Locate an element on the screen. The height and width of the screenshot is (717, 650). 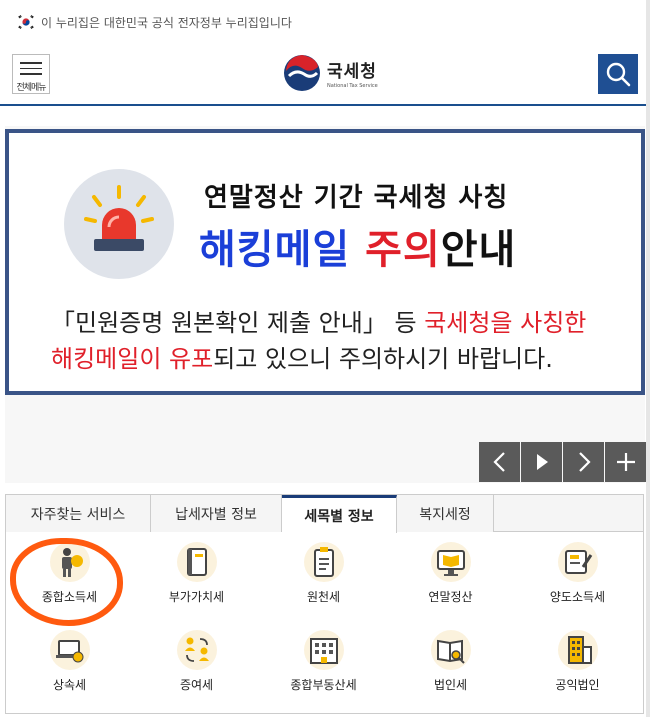
service-item-public-interest-corporation: 공익법인 is located at coordinates (577, 666).